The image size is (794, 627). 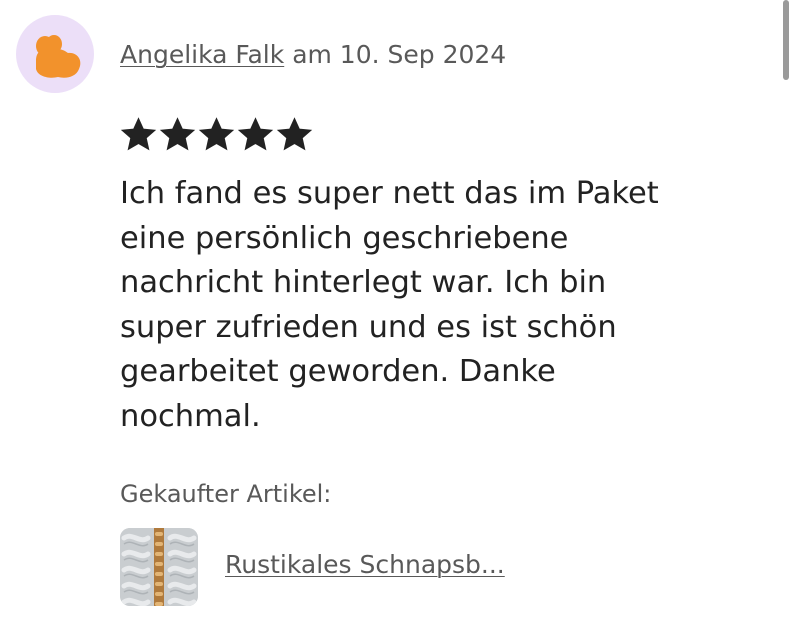 What do you see at coordinates (786, 40) in the screenshot?
I see `scrollbar-thumb` at bounding box center [786, 40].